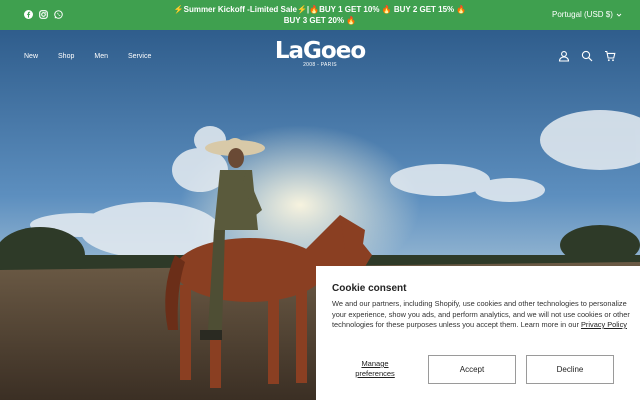 The image size is (640, 400). What do you see at coordinates (101, 56) in the screenshot?
I see `nav-item-men: Men` at bounding box center [101, 56].